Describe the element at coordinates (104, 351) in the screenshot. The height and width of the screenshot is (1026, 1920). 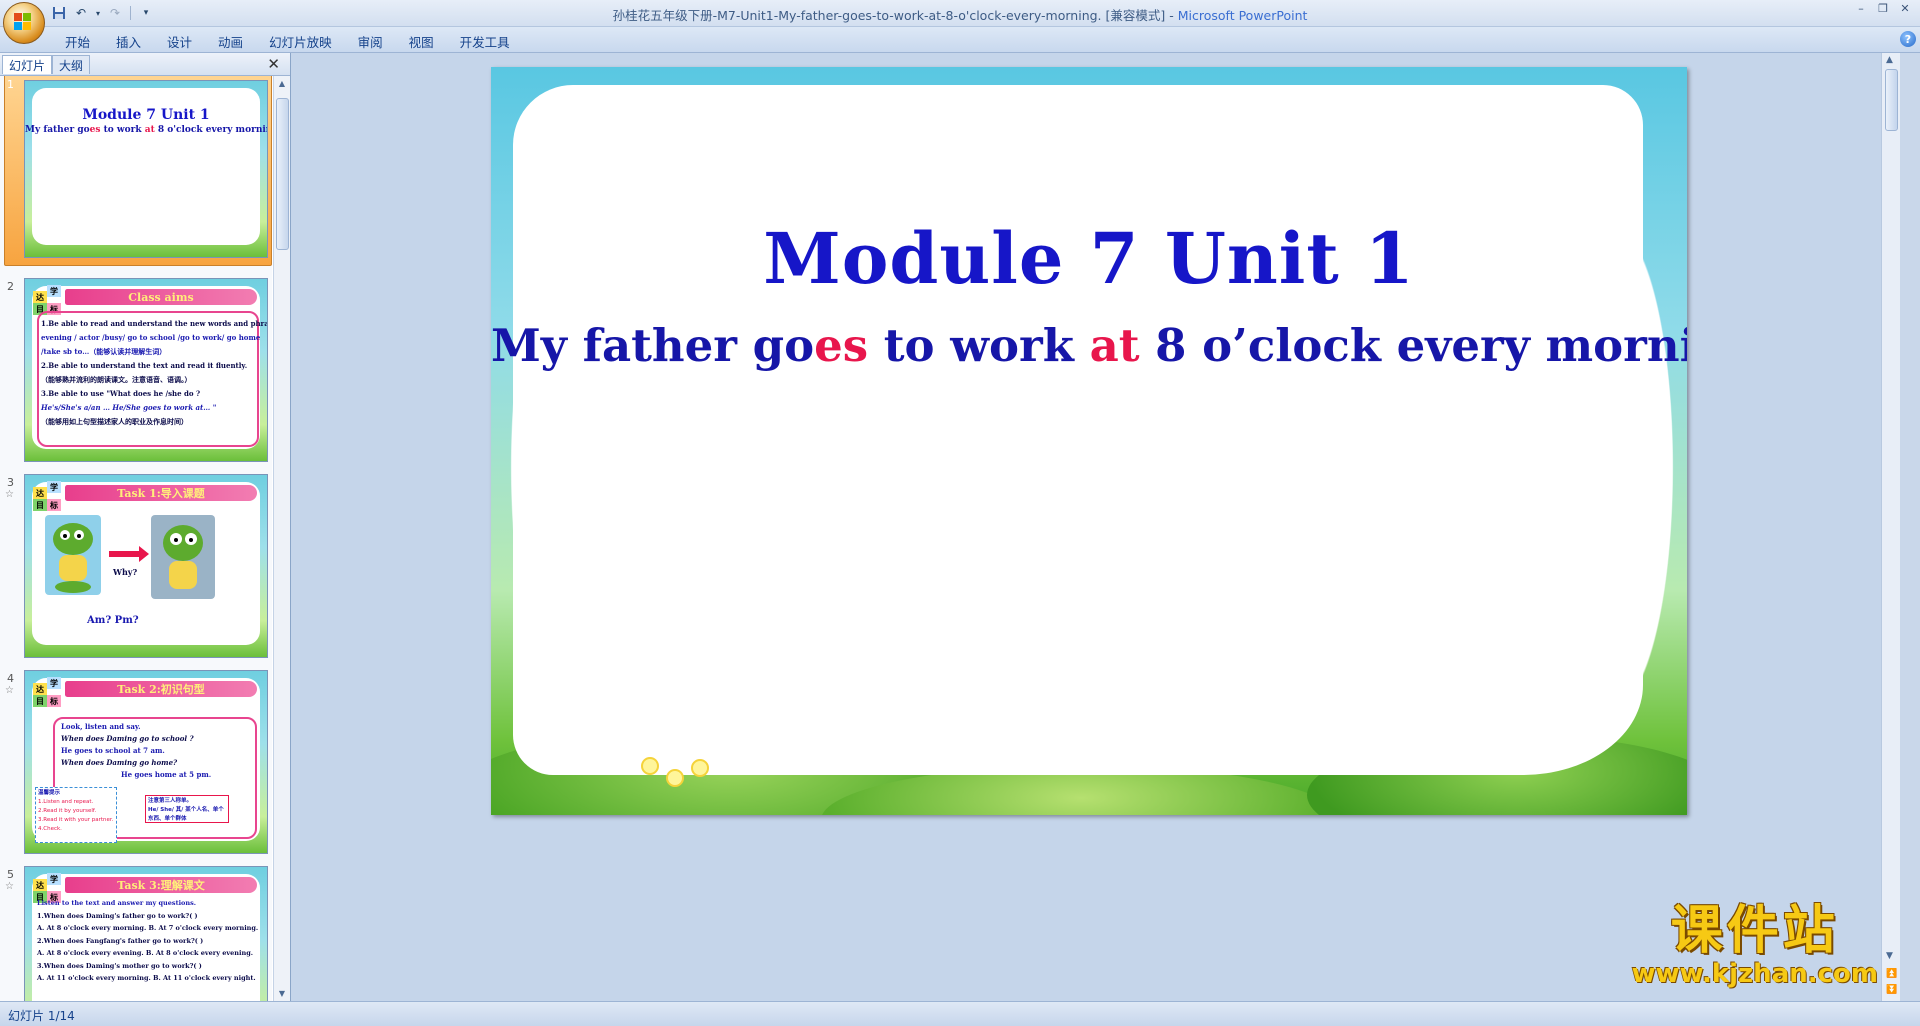
I see `body-line: /take sb to…（能够认读并理解生词）` at that location.